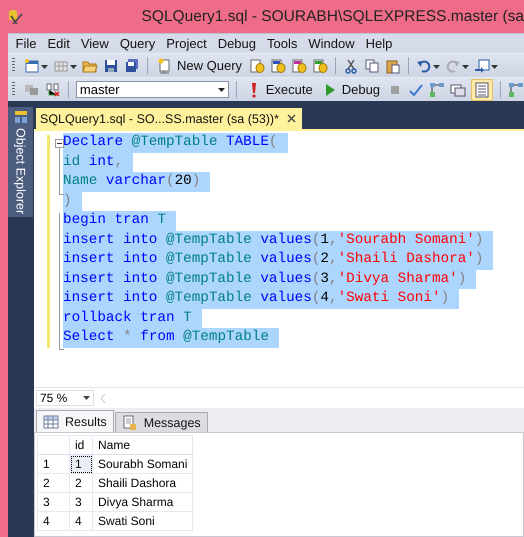  I want to click on zoom-dropdown: 75 %, so click(65, 398).